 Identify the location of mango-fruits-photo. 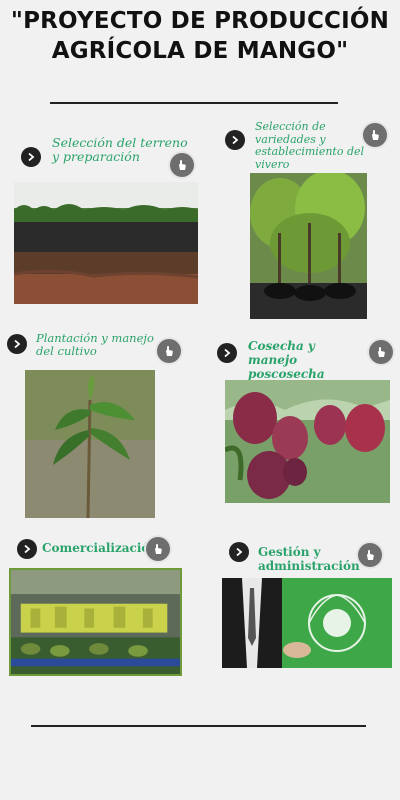
(307, 441).